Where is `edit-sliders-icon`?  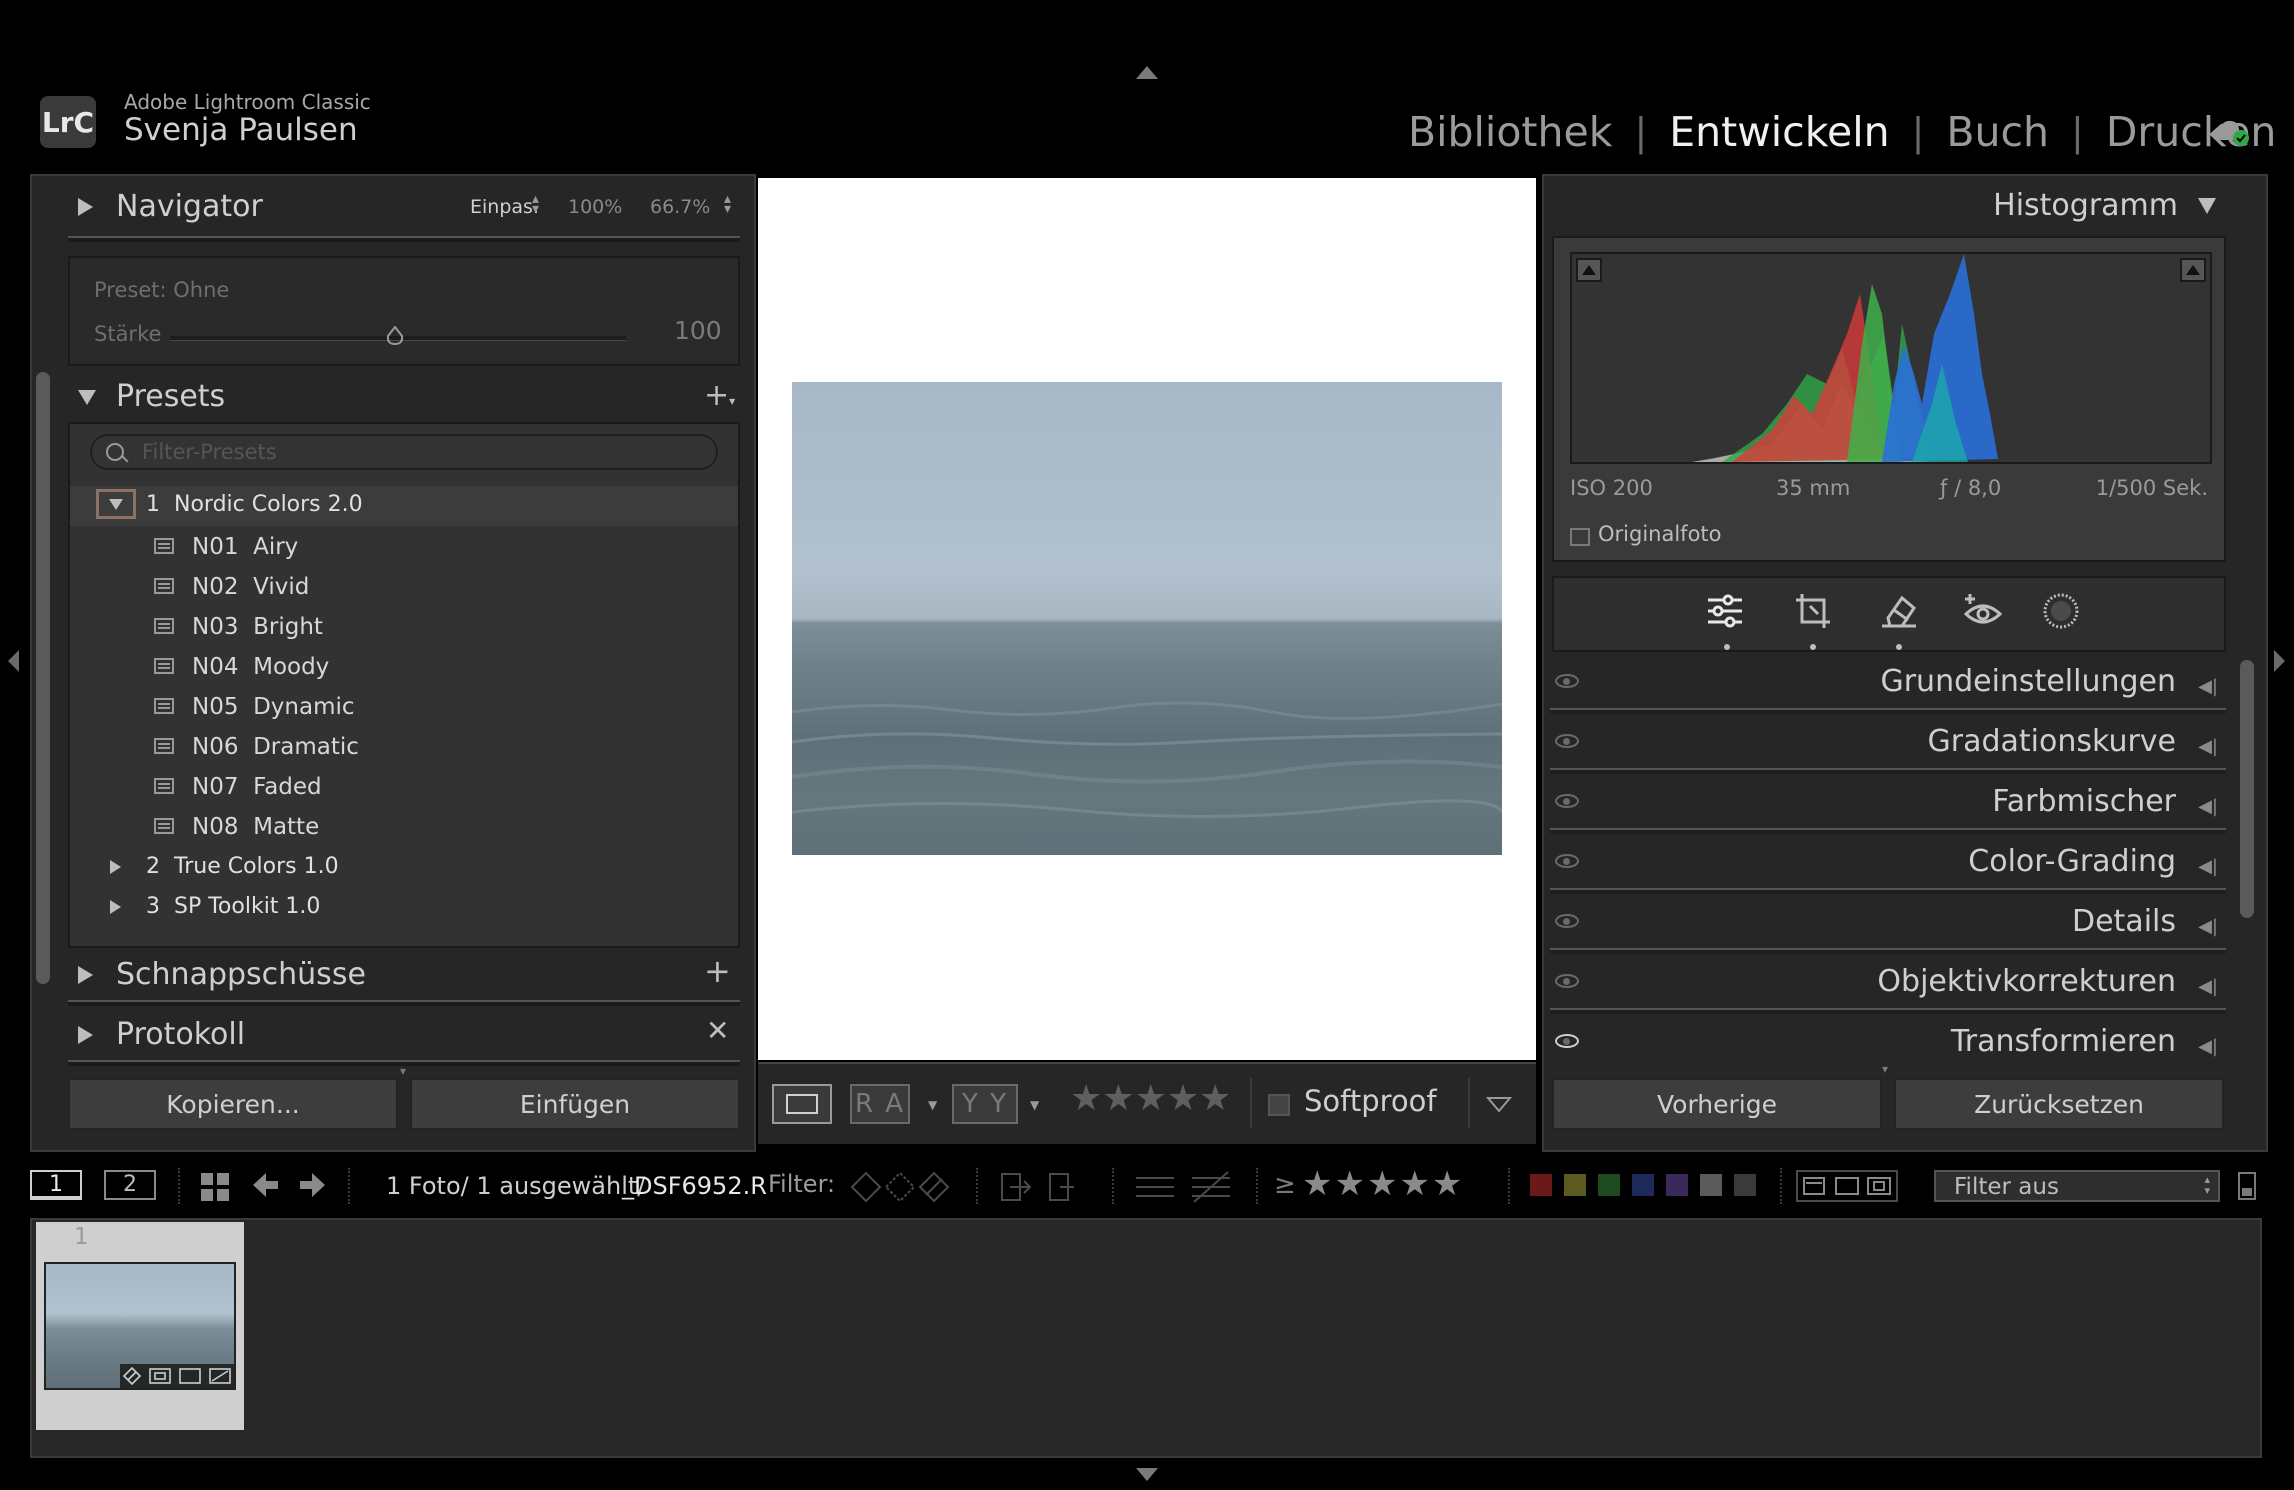
edit-sliders-icon is located at coordinates (1725, 613).